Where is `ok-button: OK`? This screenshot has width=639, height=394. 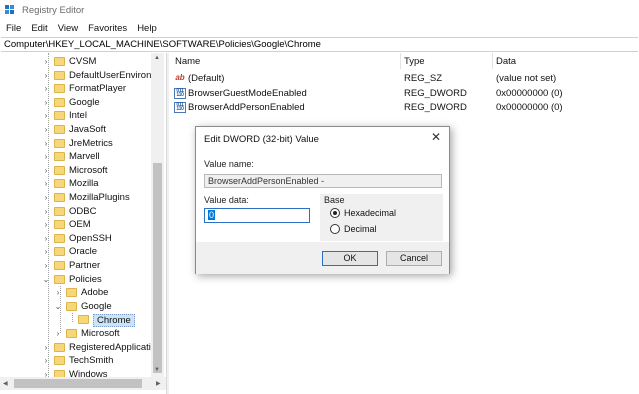 ok-button: OK is located at coordinates (350, 258).